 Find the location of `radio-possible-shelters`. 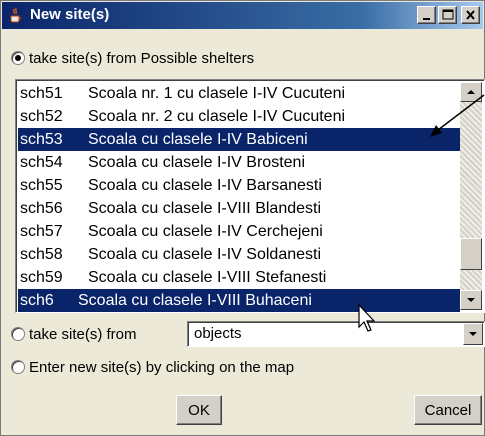

radio-possible-shelters is located at coordinates (18, 58).